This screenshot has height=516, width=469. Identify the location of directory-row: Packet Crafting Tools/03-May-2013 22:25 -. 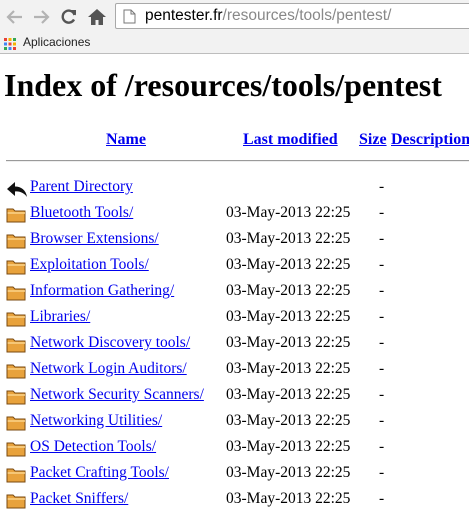
(234, 477).